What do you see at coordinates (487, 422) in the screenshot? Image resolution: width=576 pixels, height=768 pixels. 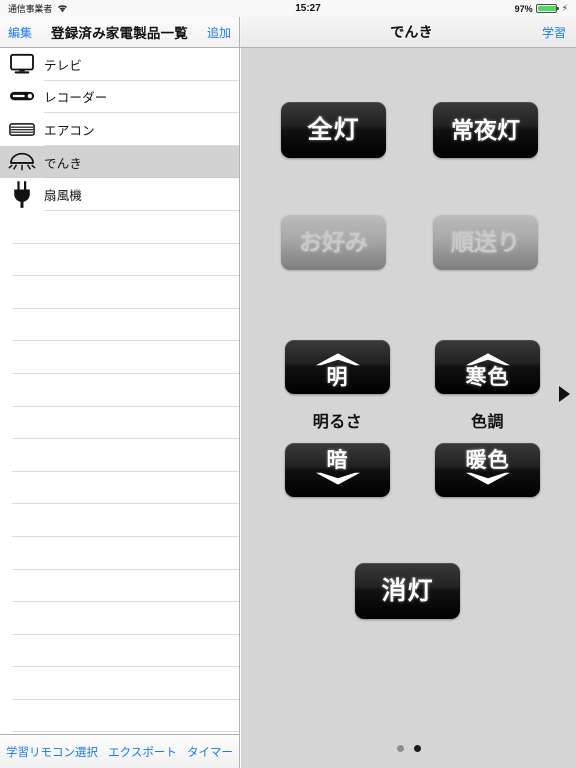 I see `remote-group-label-2: 色調` at bounding box center [487, 422].